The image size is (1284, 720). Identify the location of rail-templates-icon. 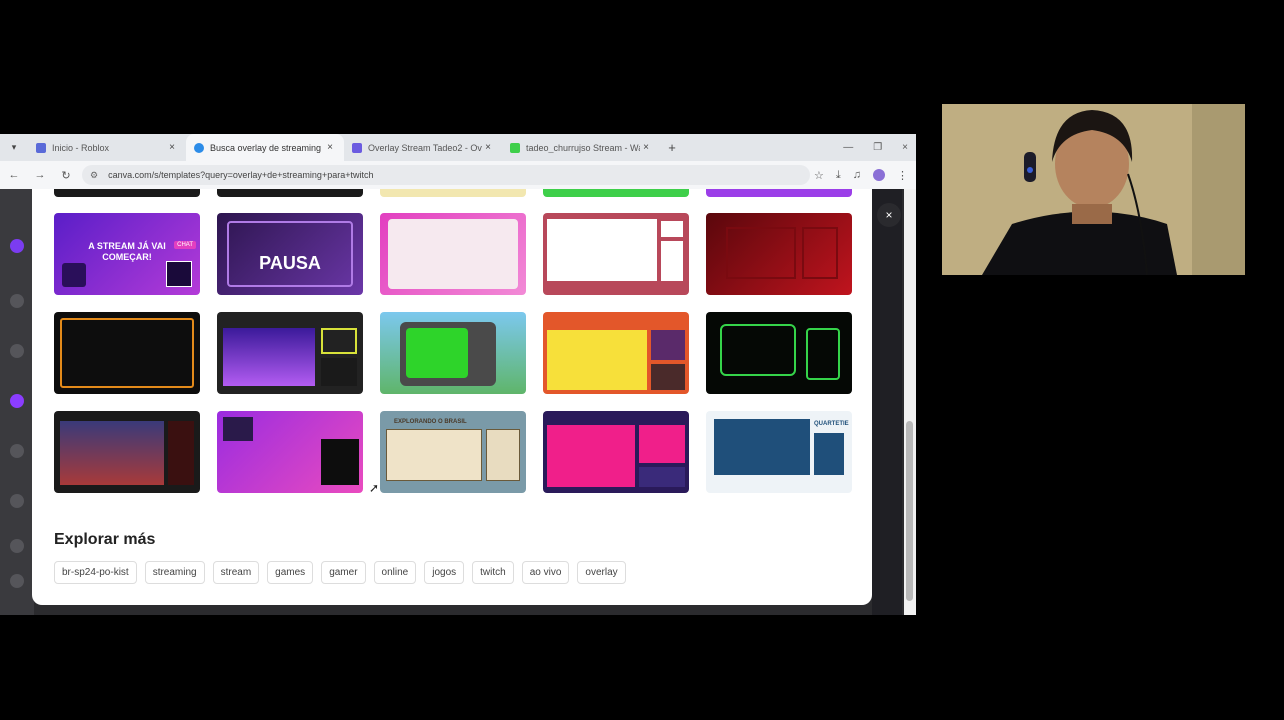
(17, 401).